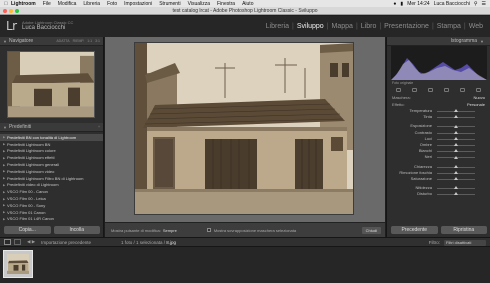 The image size is (490, 283). I want to click on wifi-icon: ●, so click(394, 4).